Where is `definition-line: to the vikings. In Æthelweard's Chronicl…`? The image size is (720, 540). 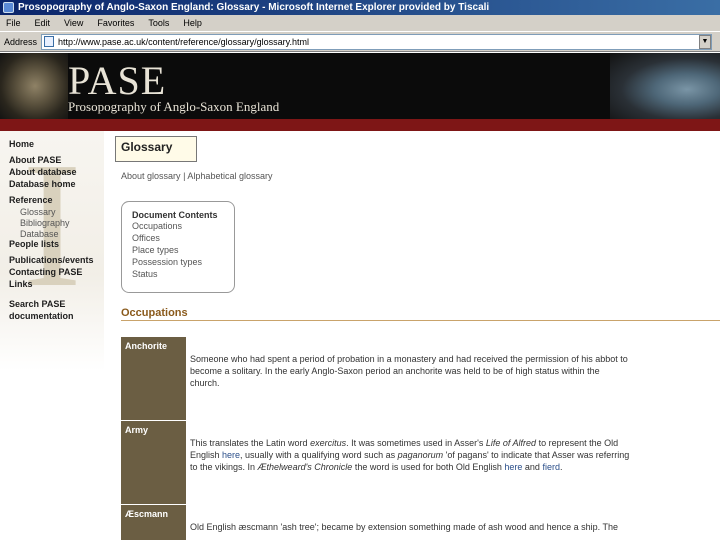 definition-line: to the vikings. In Æthelweard's Chronicl… is located at coordinates (455, 467).